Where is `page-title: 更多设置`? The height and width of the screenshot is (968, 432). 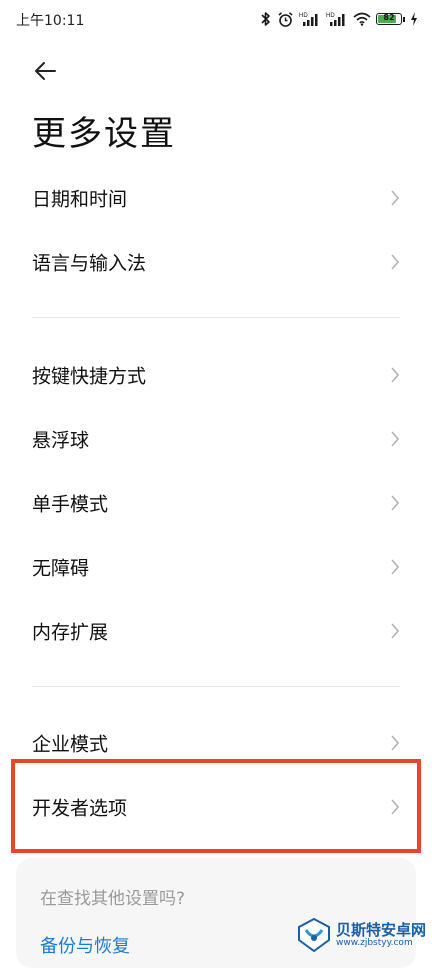 page-title: 更多设置 is located at coordinates (104, 134).